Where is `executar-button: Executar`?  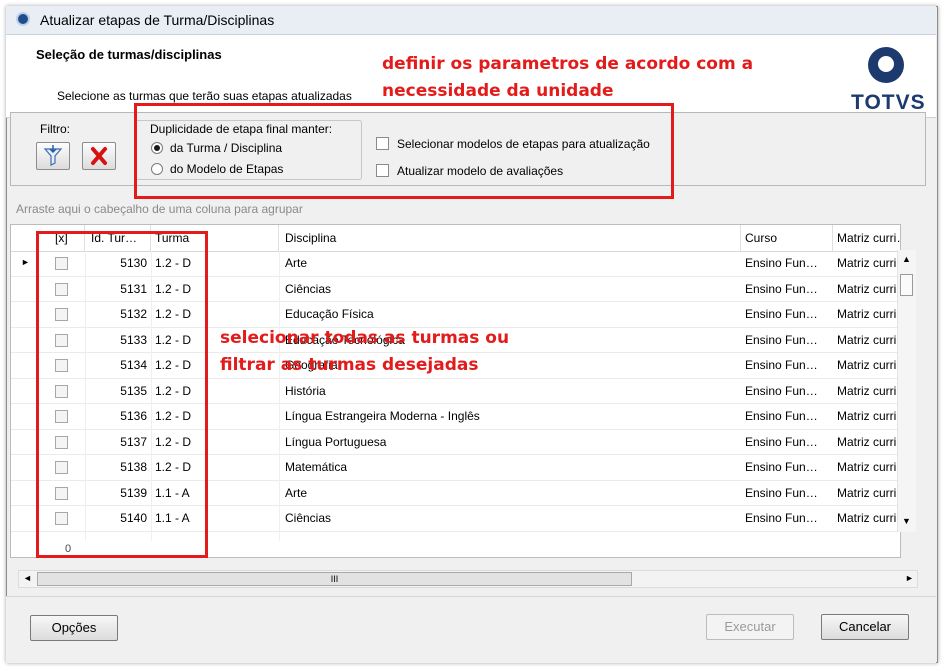 executar-button: Executar is located at coordinates (750, 627).